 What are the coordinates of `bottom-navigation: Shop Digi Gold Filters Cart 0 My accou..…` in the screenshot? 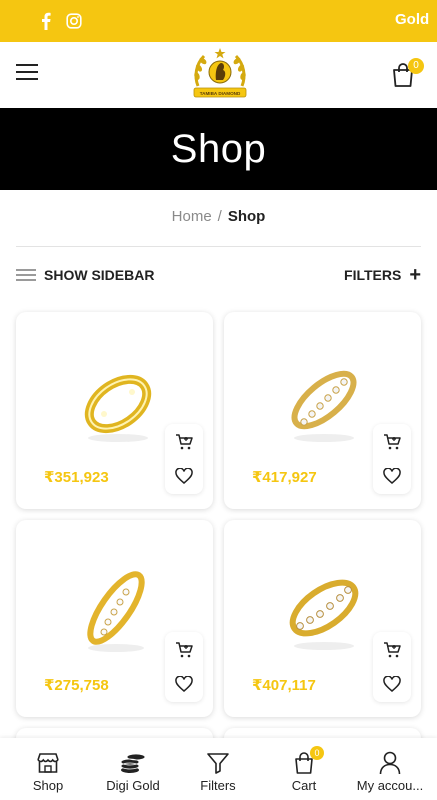 It's located at (218, 769).